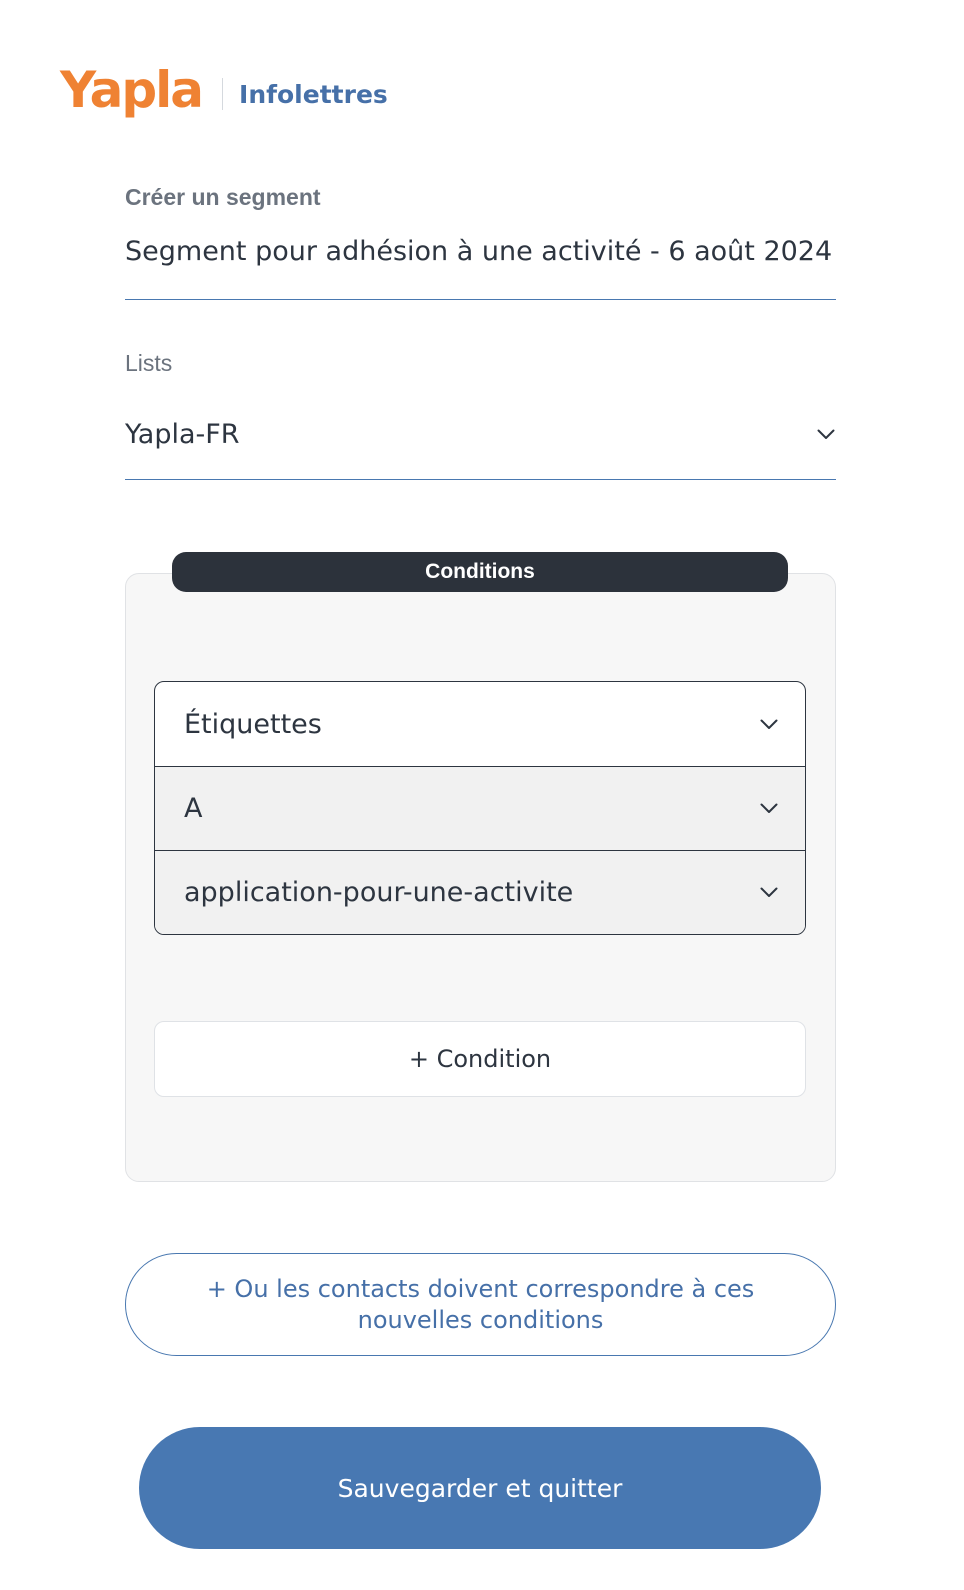 Image resolution: width=964 pixels, height=1590 pixels. Describe the element at coordinates (149, 363) in the screenshot. I see `lists-label: Lists` at that location.